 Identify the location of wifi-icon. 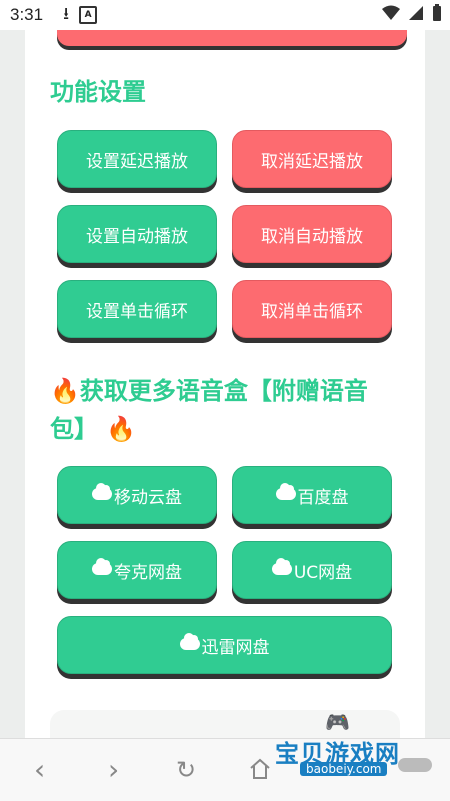
(391, 15).